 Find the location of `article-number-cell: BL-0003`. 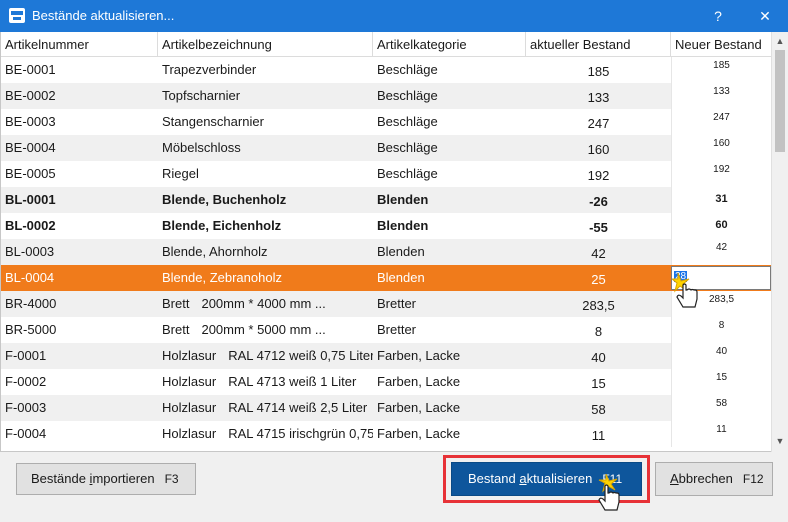

article-number-cell: BL-0003 is located at coordinates (30, 251).